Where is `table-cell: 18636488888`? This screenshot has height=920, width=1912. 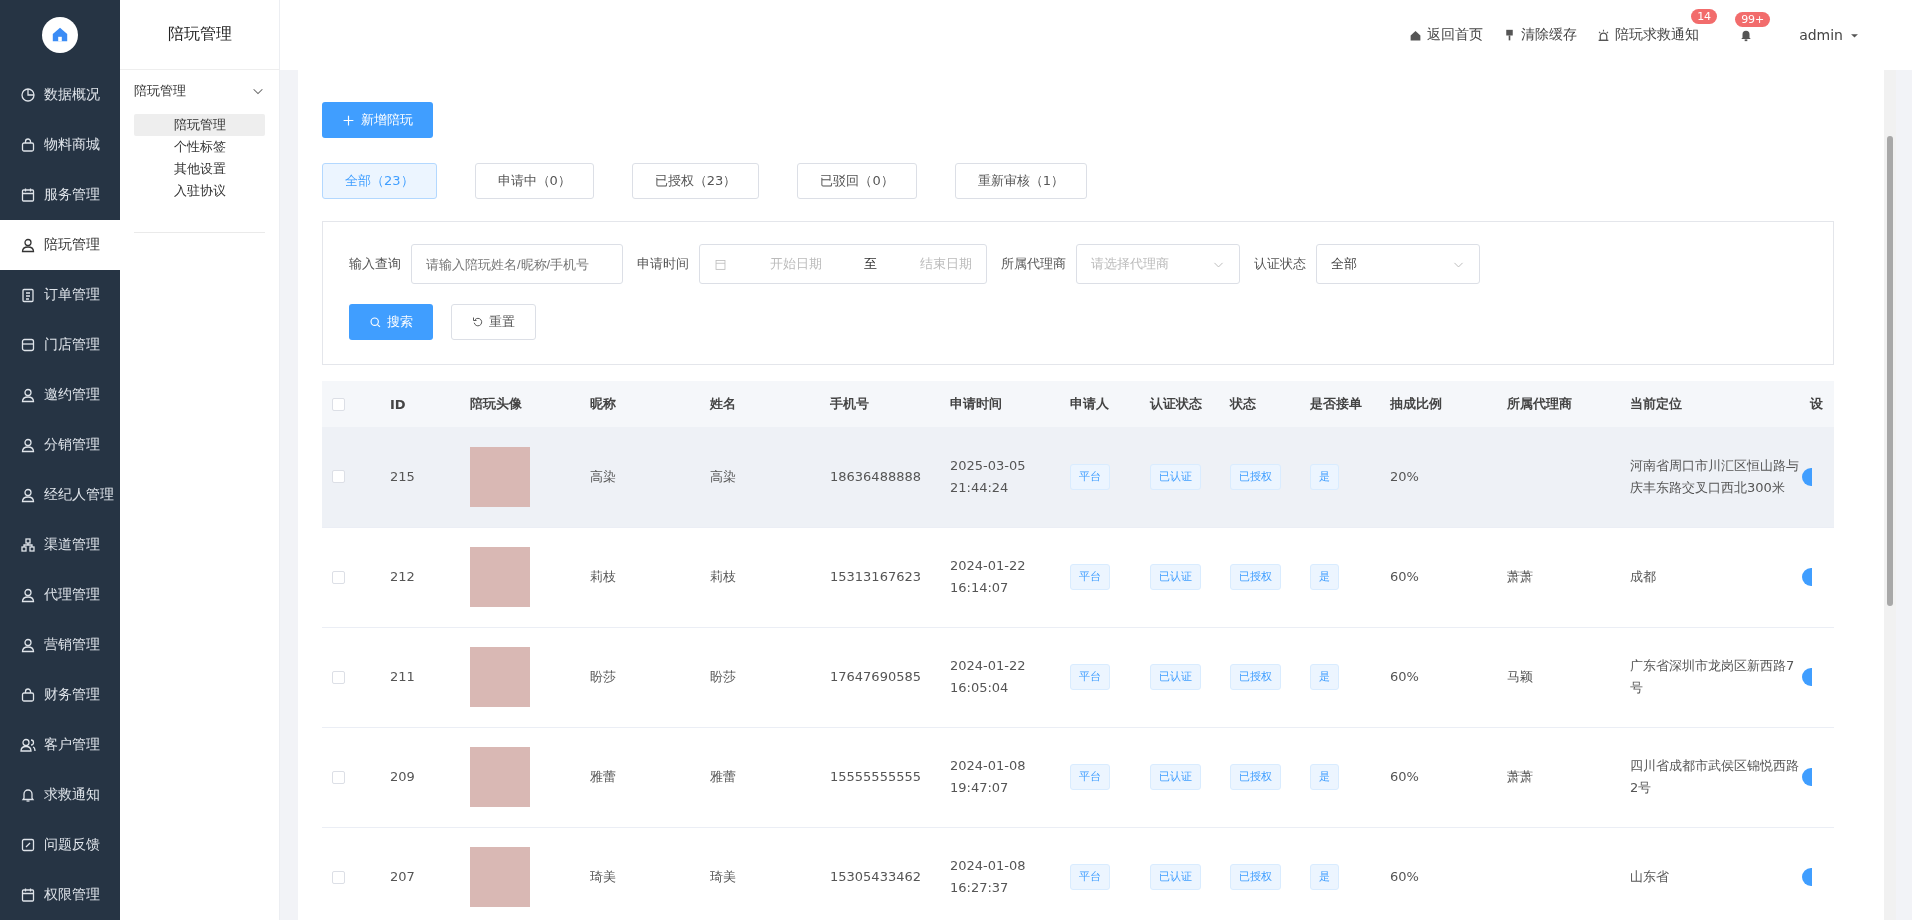 table-cell: 18636488888 is located at coordinates (875, 476).